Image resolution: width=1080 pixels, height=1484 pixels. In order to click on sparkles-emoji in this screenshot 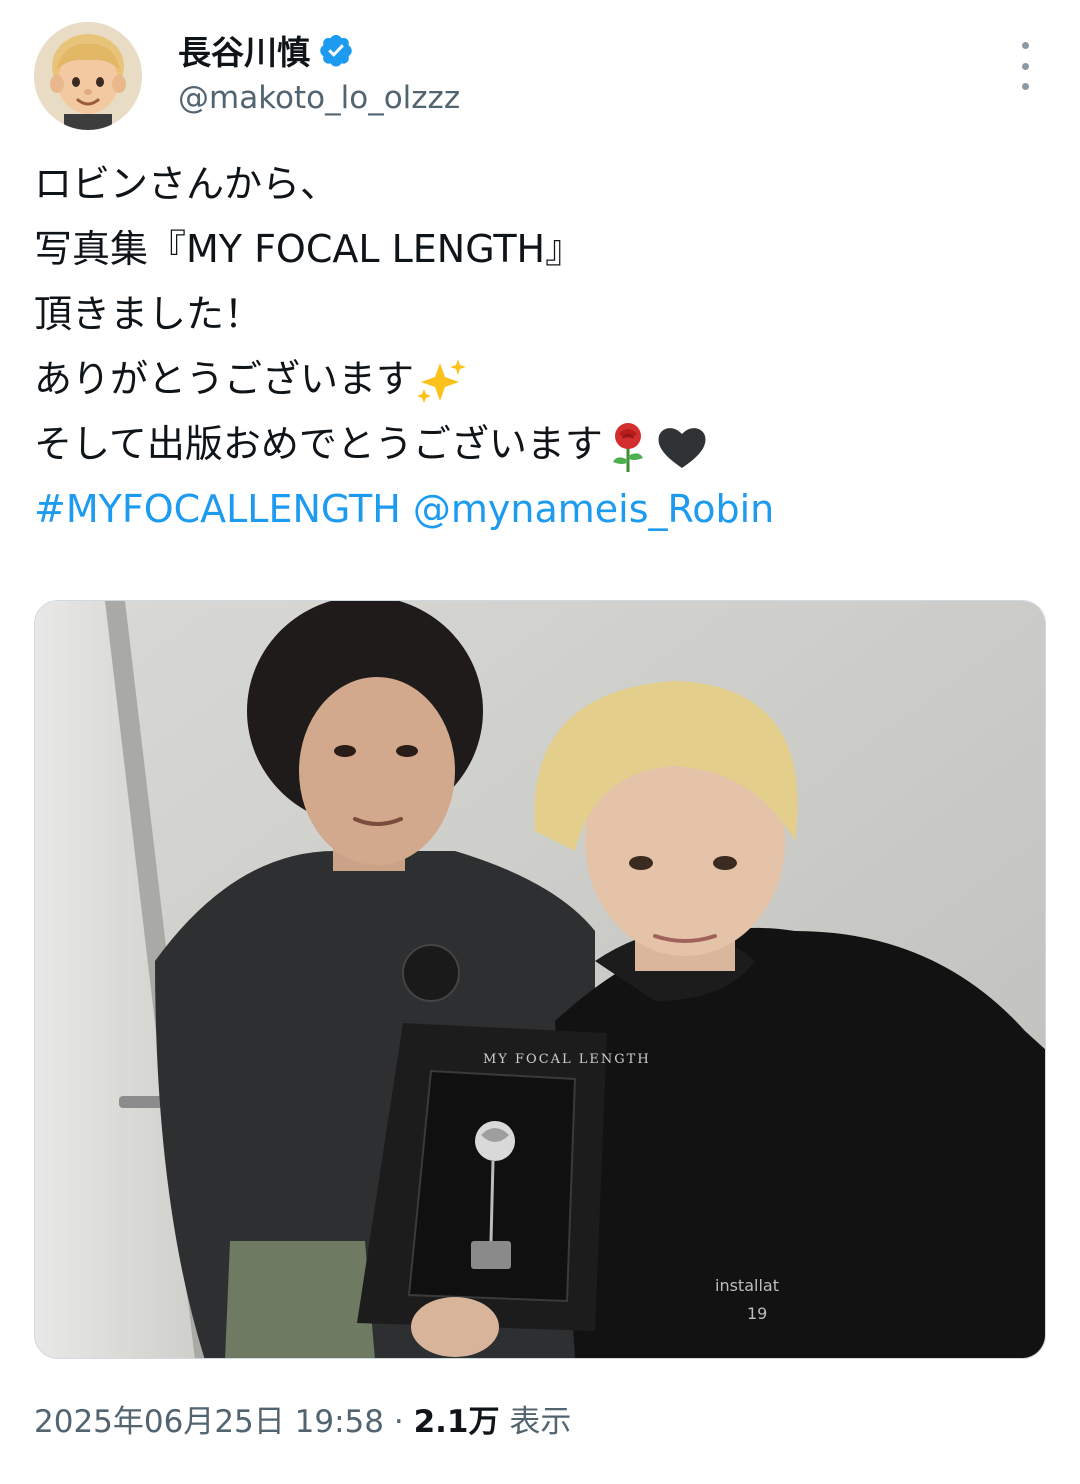, I will do `click(442, 380)`.